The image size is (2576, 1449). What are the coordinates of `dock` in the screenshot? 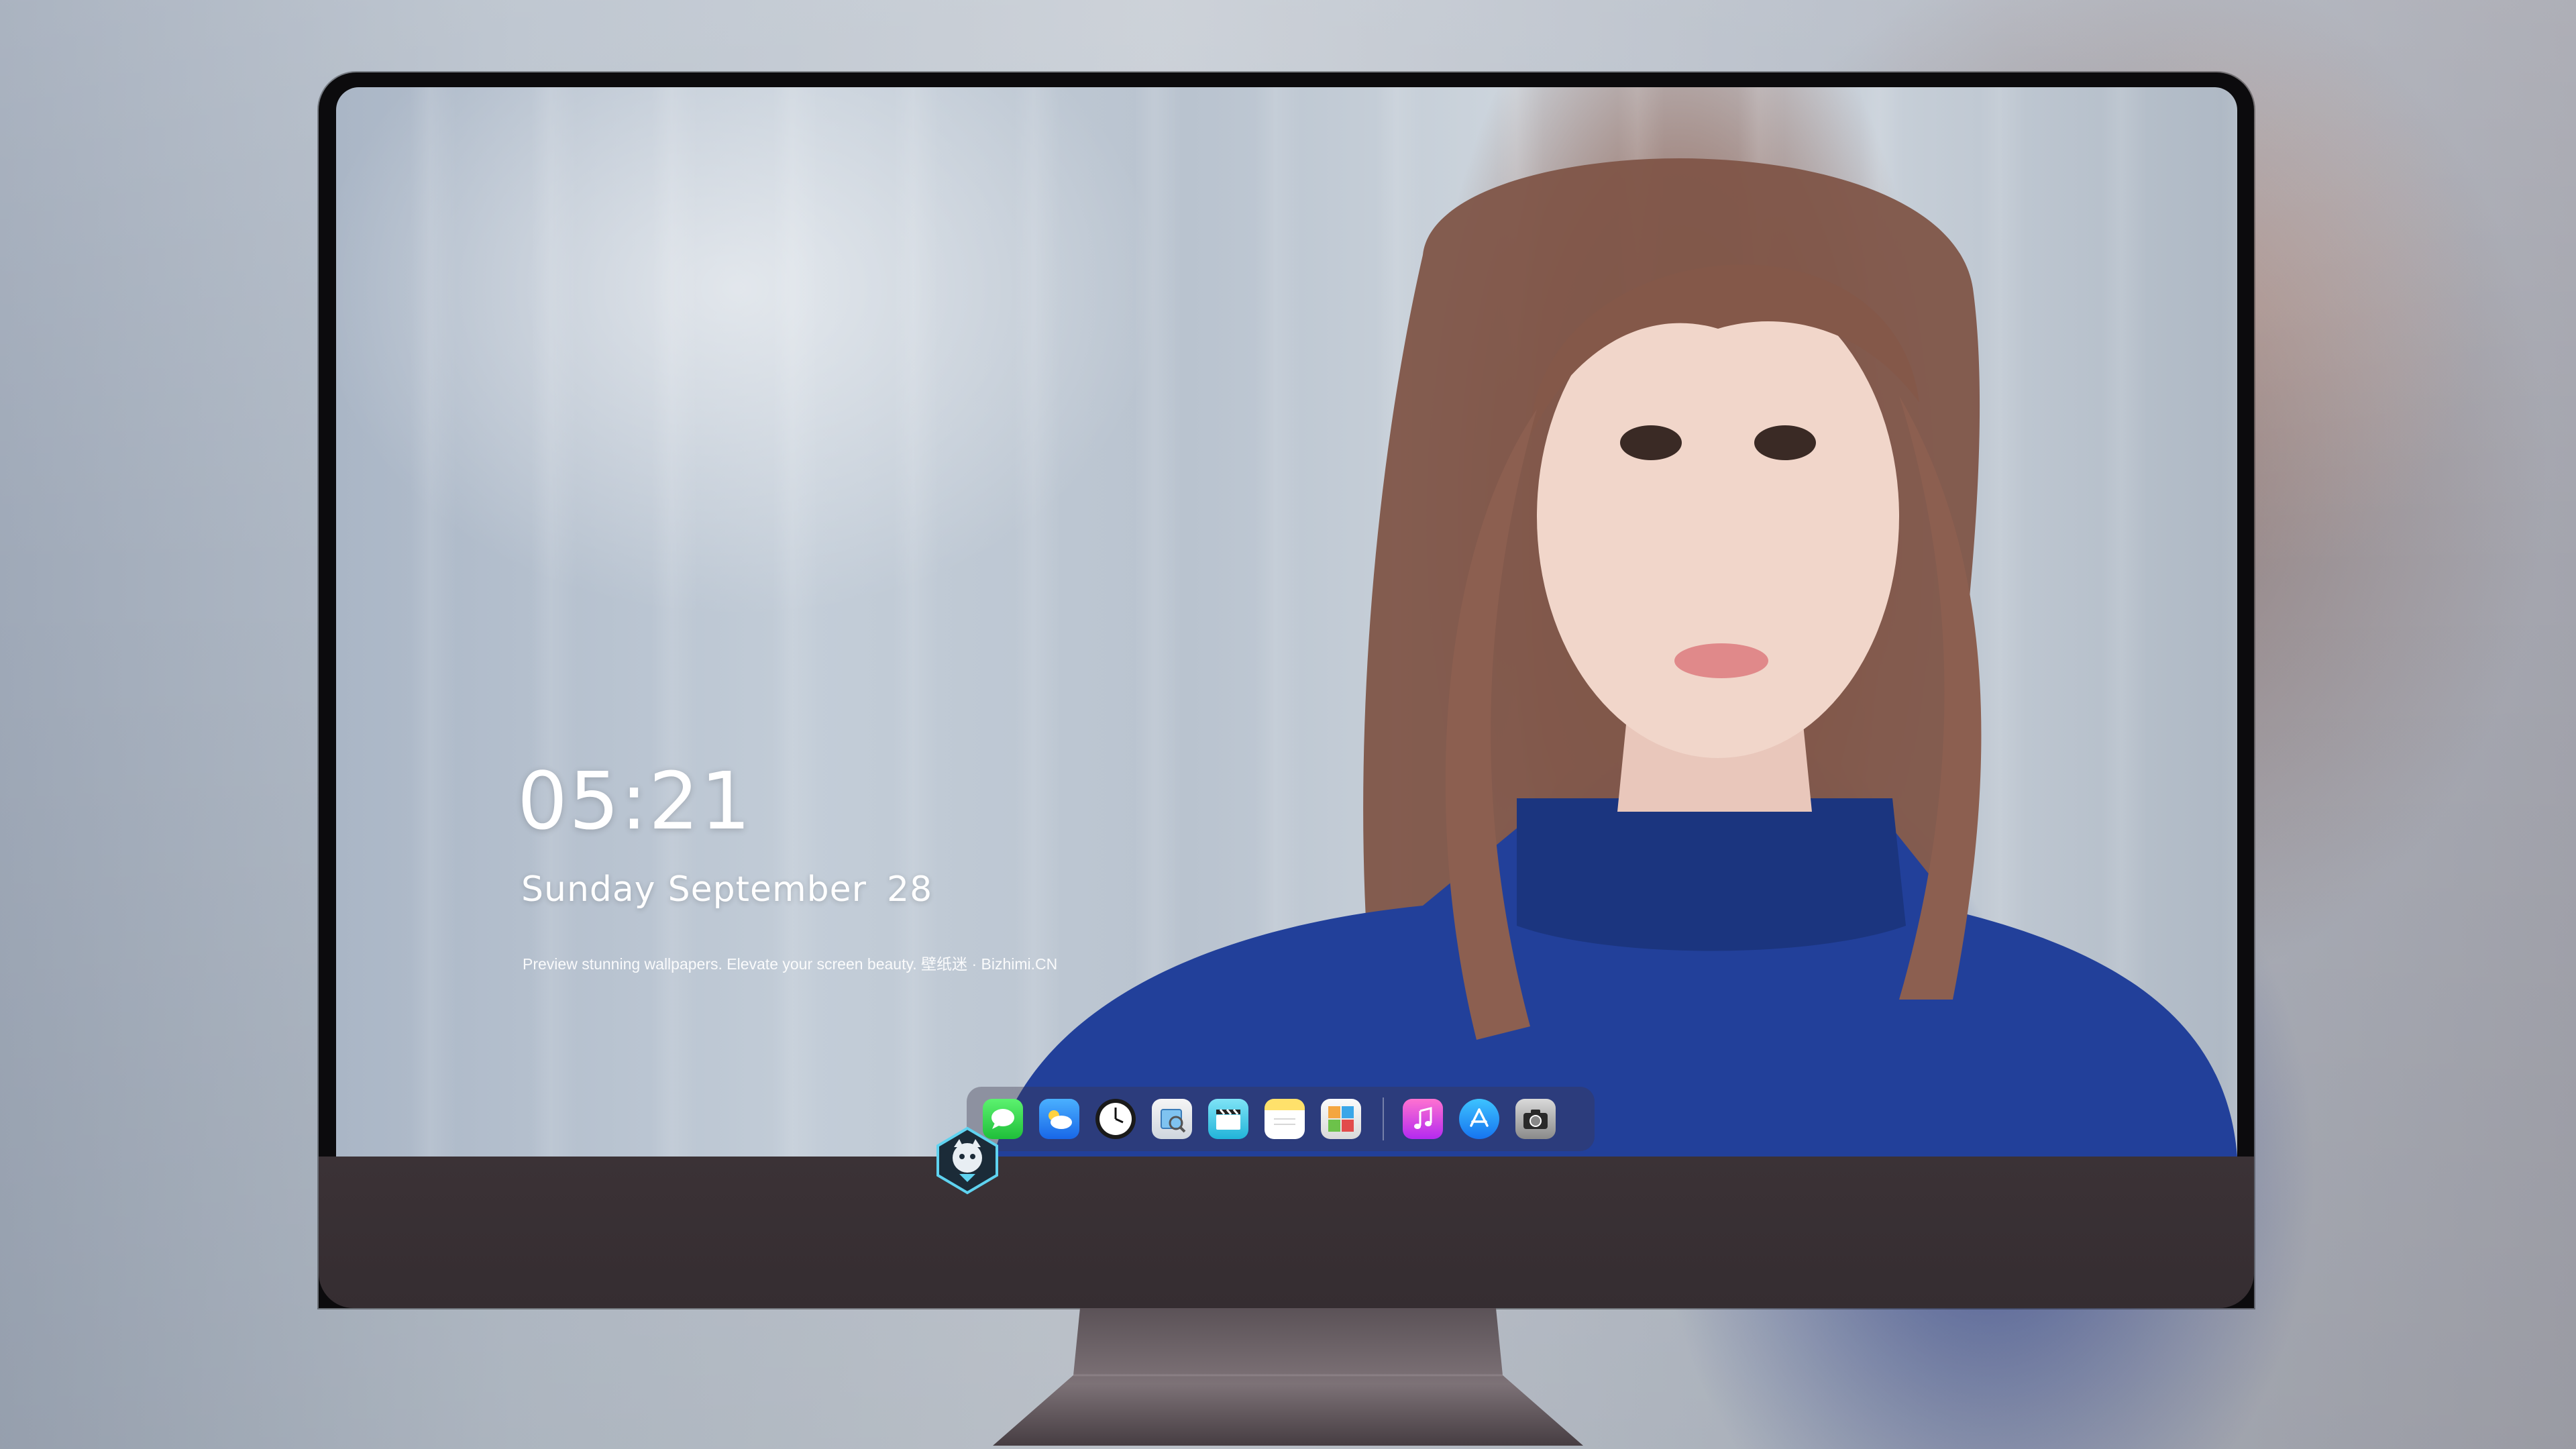 It's located at (1281, 1119).